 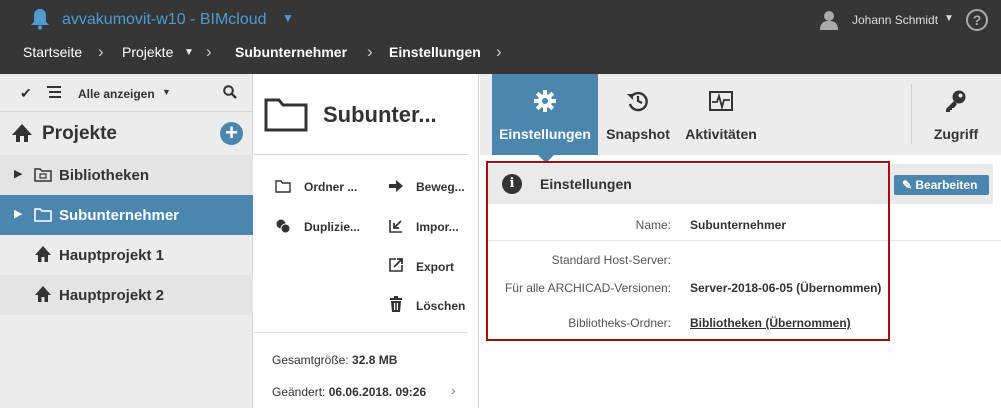 What do you see at coordinates (299, 392) in the screenshot?
I see `changed-label: Geändert:` at bounding box center [299, 392].